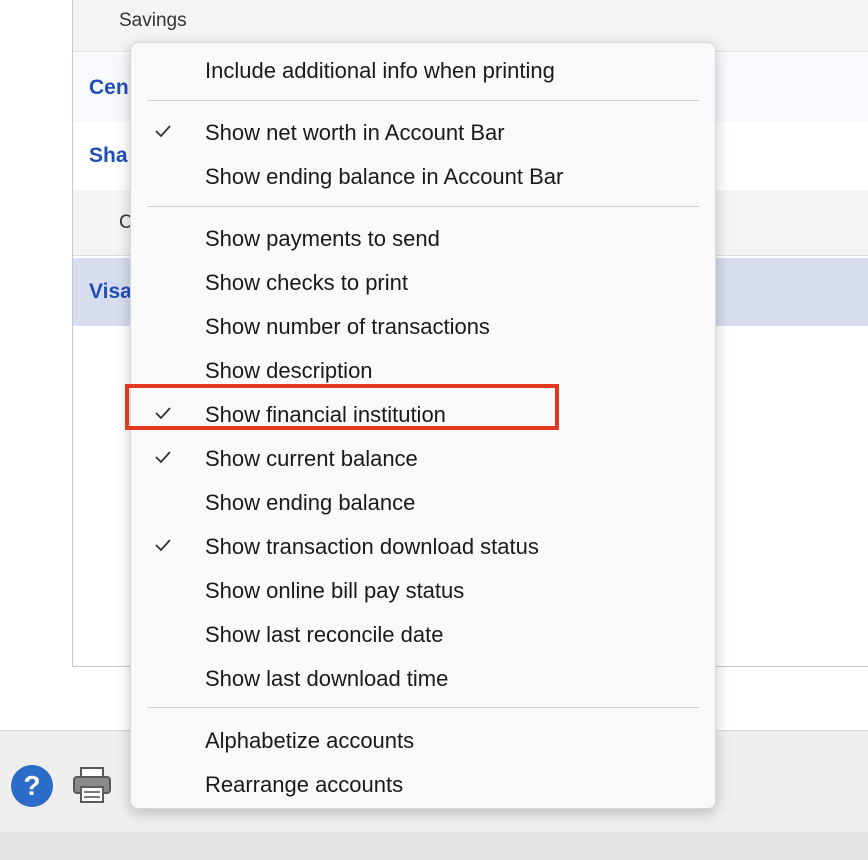  Describe the element at coordinates (310, 740) in the screenshot. I see `menu-item-label: Alphabetize accounts` at that location.